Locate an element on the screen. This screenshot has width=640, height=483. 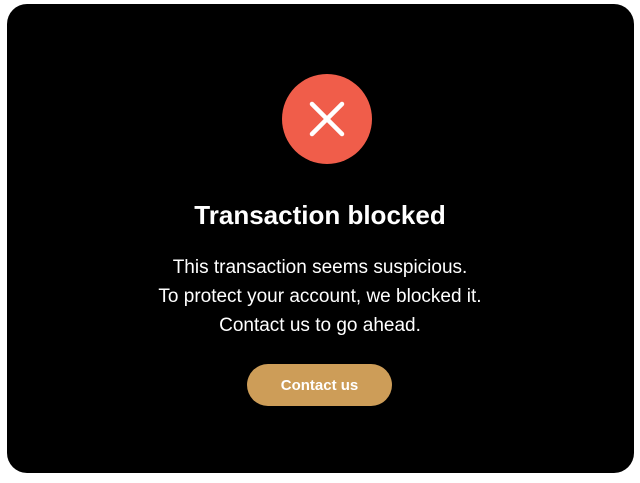
message-line: To protect your account, we blocked it. is located at coordinates (320, 296).